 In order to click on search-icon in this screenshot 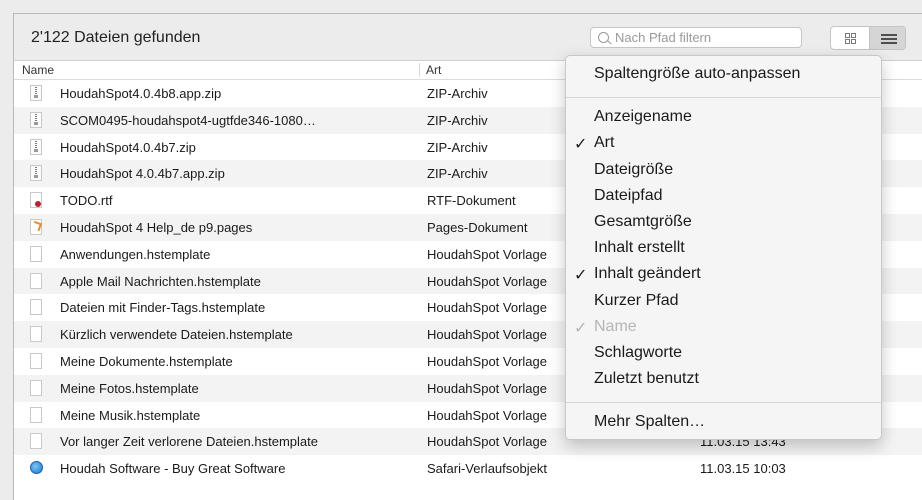, I will do `click(603, 37)`.